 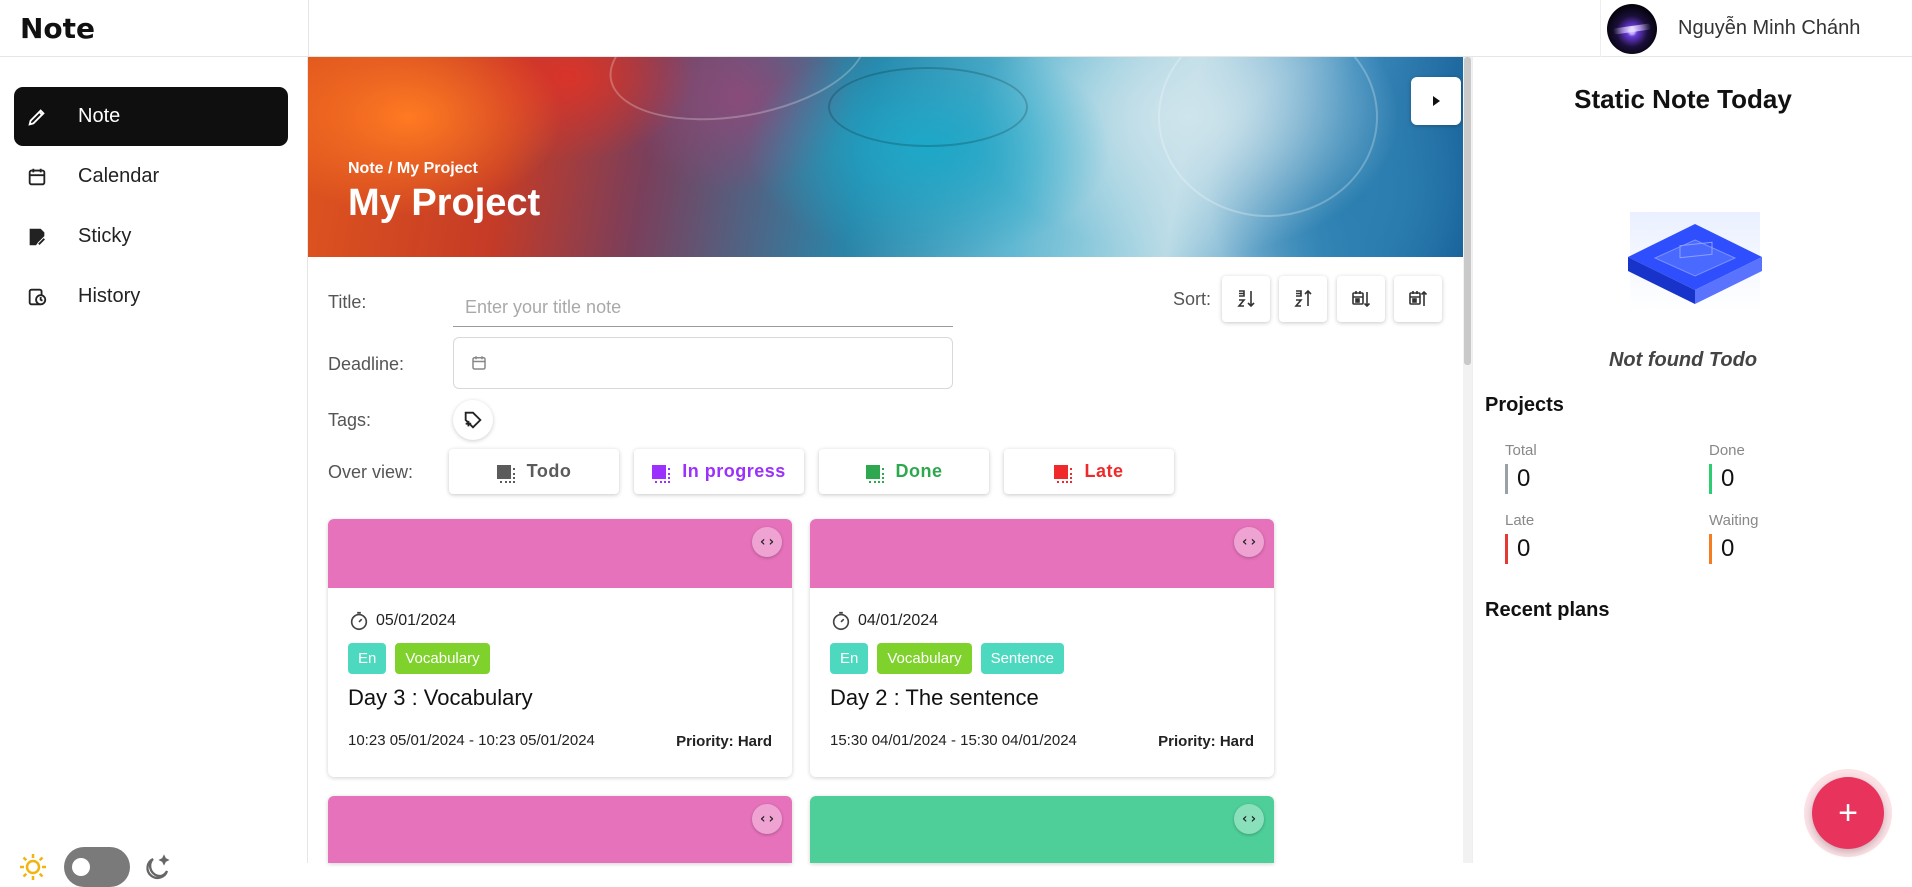 I want to click on overview-label-todo: Todo, so click(x=549, y=471).